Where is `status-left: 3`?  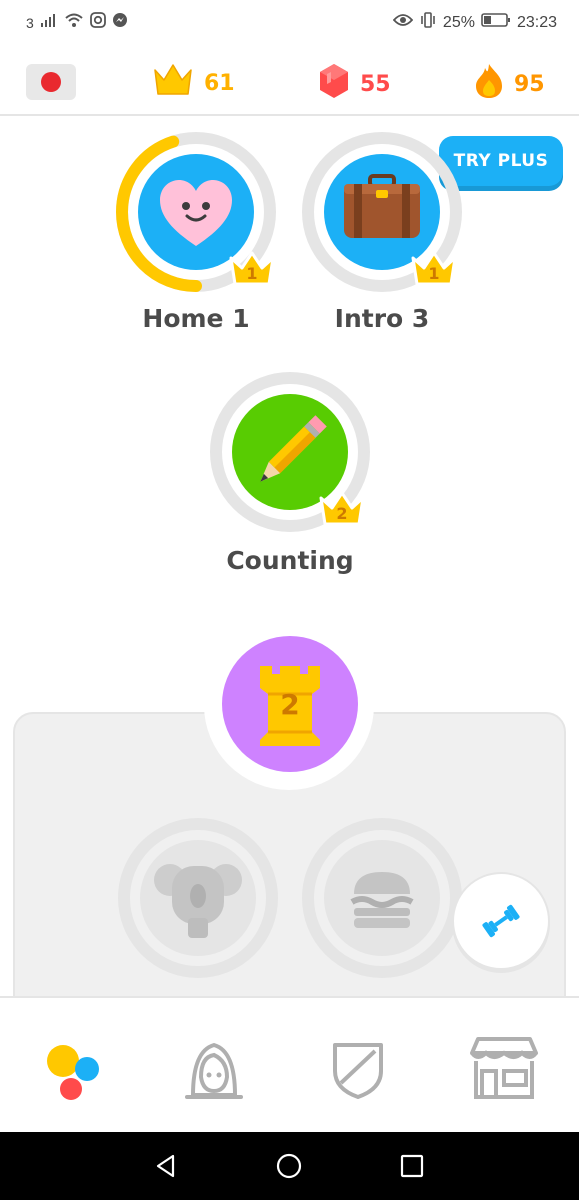 status-left: 3 is located at coordinates (77, 22).